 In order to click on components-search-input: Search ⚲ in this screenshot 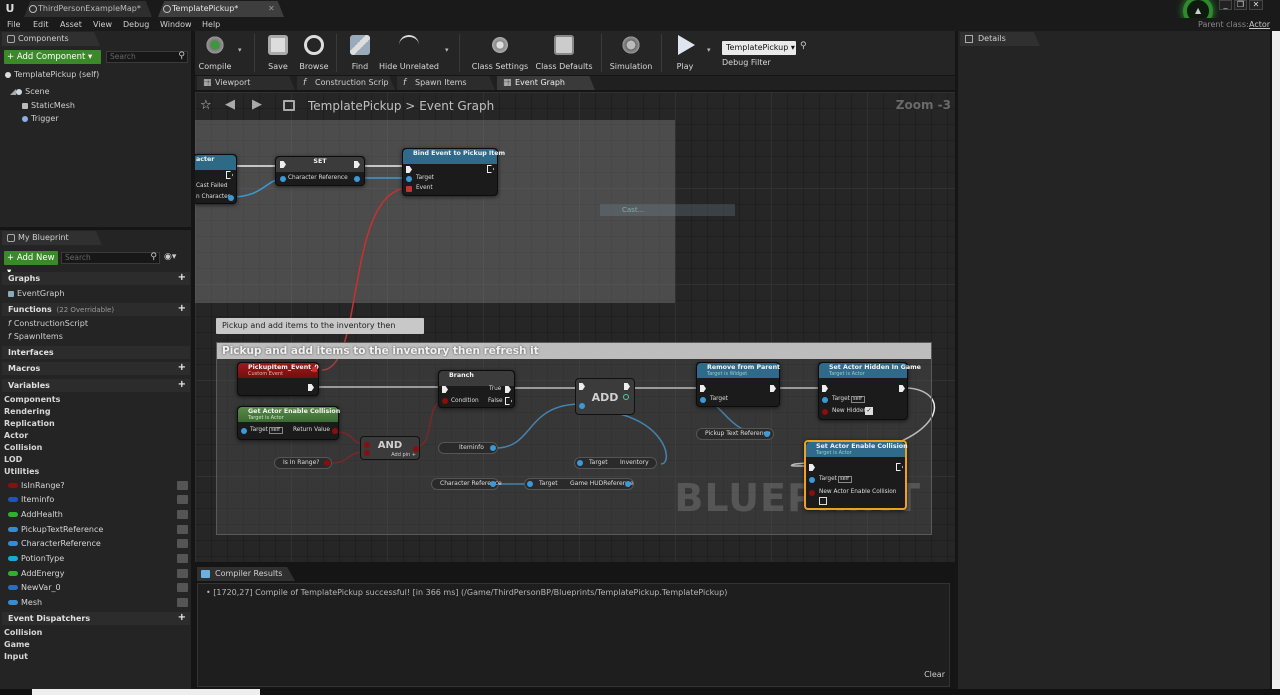, I will do `click(147, 57)`.